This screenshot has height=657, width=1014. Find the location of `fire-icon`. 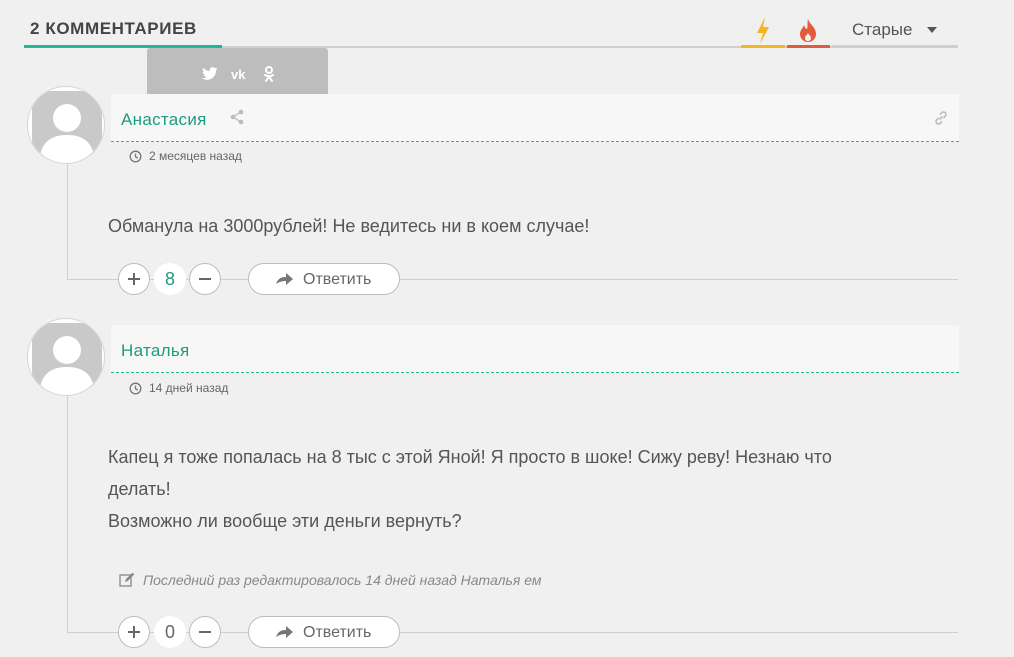

fire-icon is located at coordinates (808, 30).